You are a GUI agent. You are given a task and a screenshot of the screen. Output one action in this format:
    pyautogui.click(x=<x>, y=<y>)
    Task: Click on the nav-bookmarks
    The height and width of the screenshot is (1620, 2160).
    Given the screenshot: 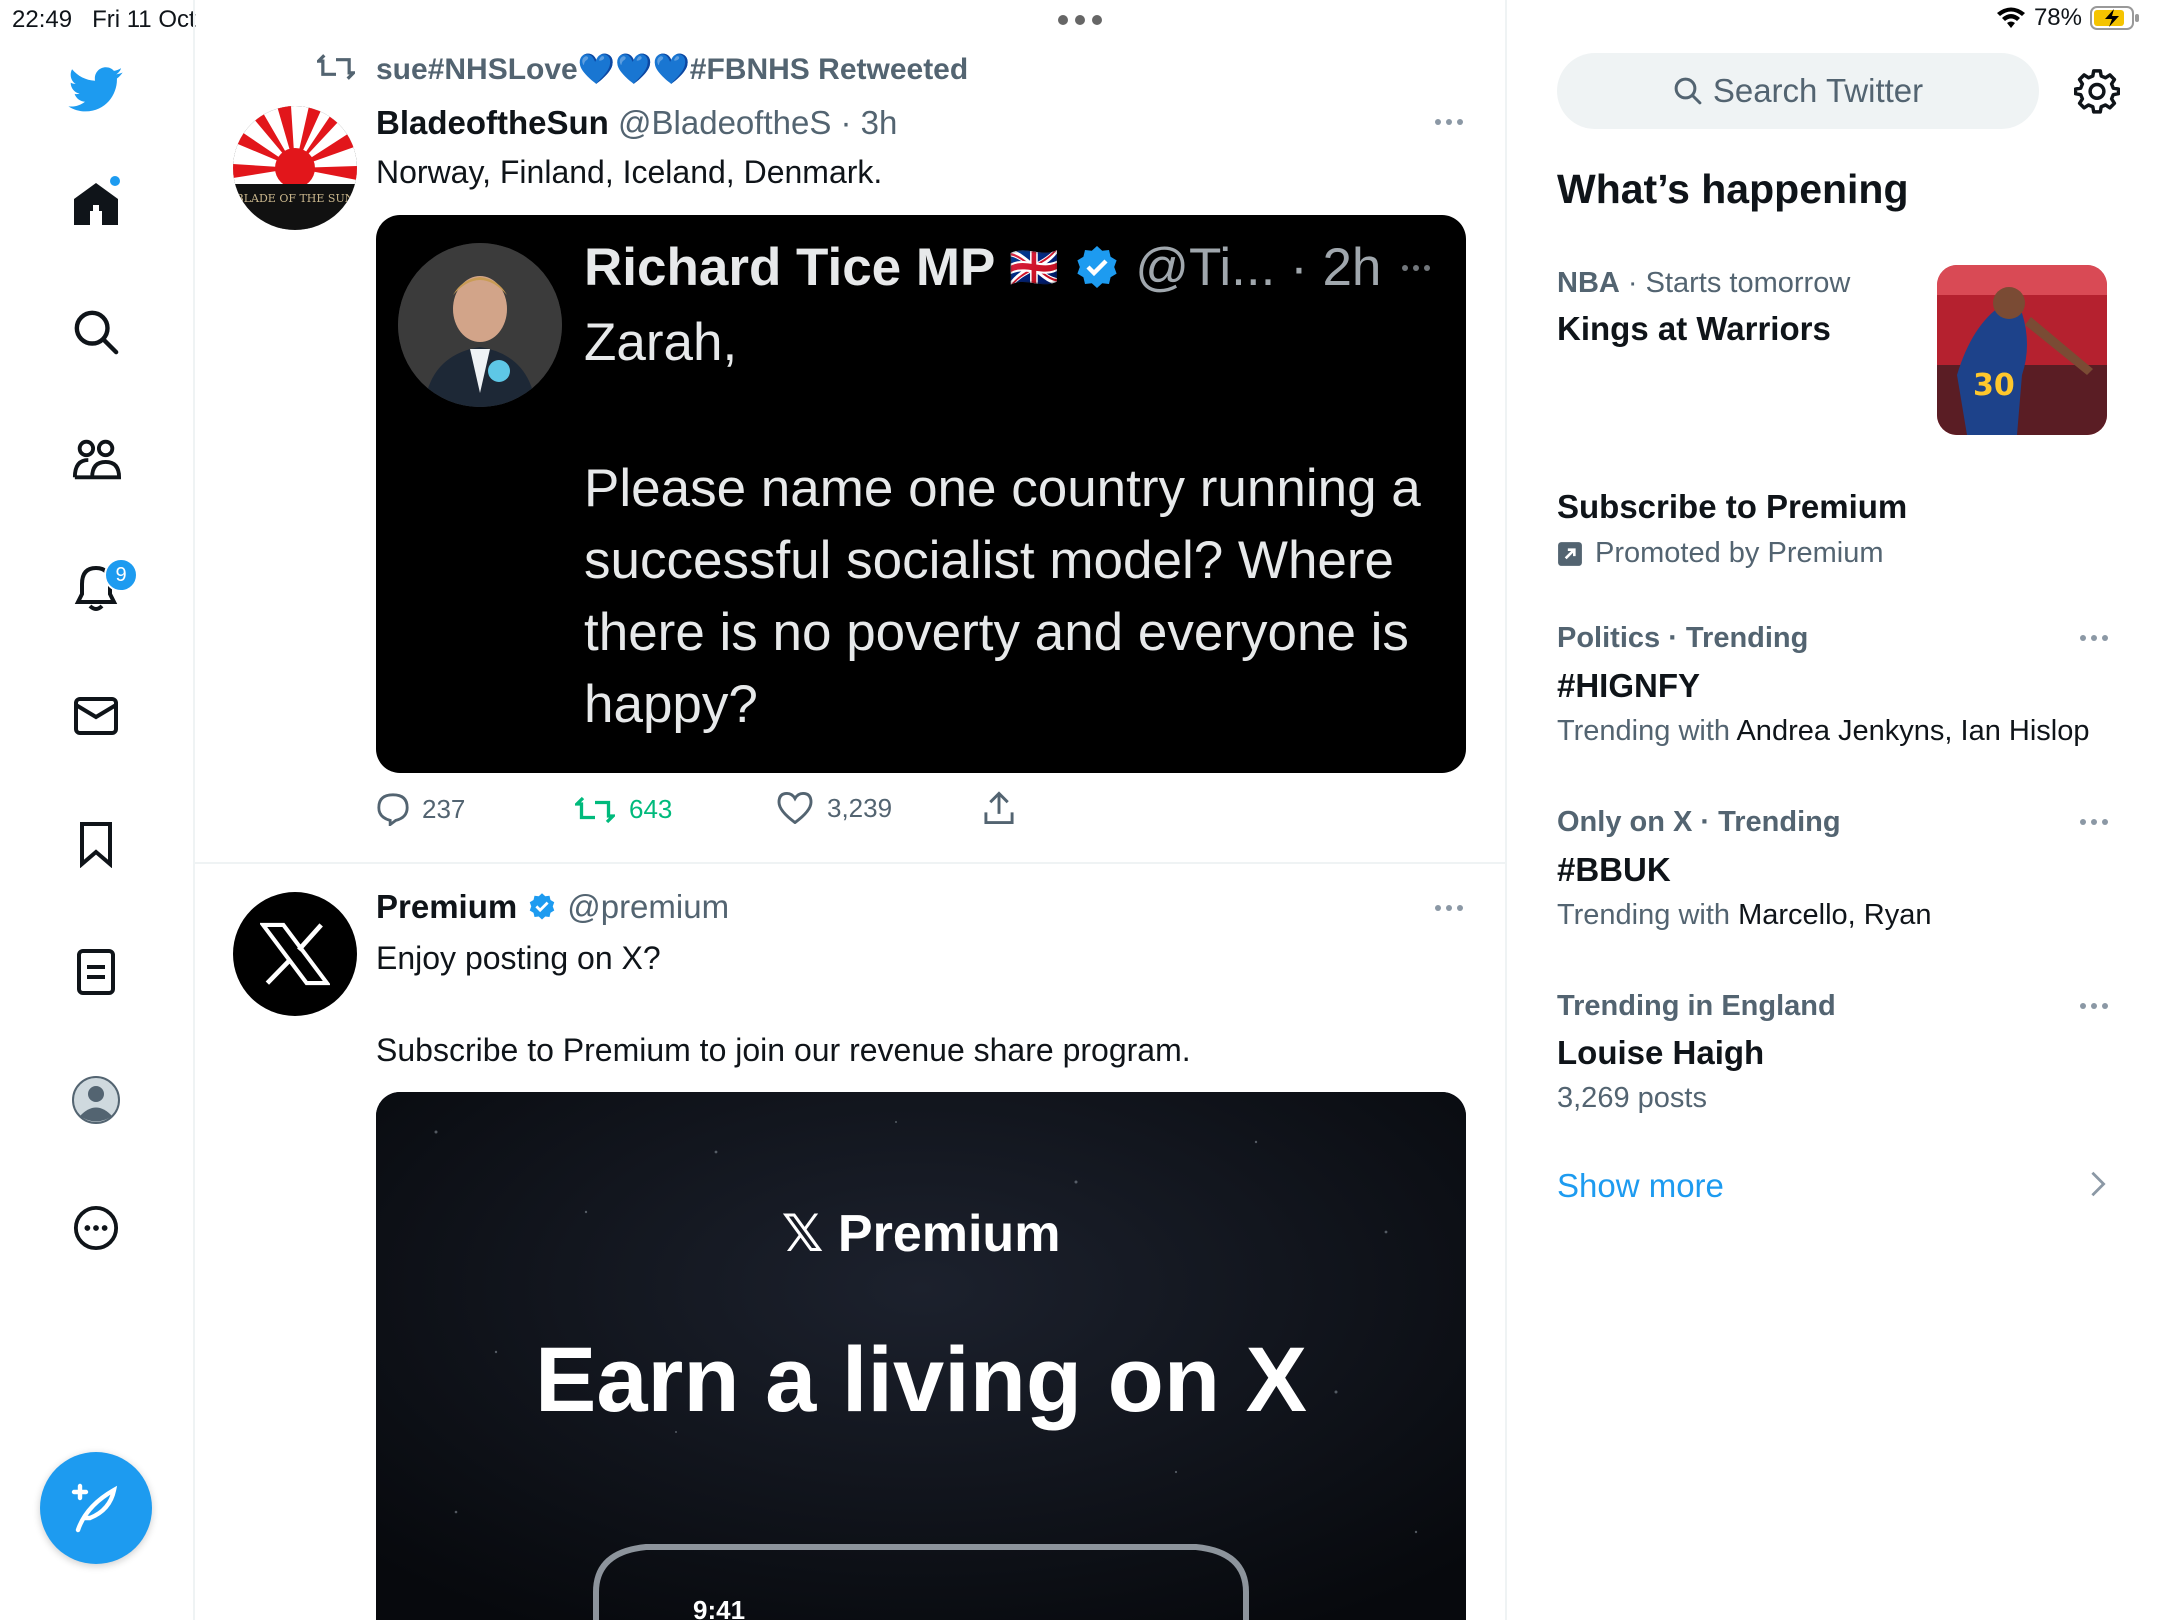 What is the action you would take?
    pyautogui.click(x=96, y=844)
    